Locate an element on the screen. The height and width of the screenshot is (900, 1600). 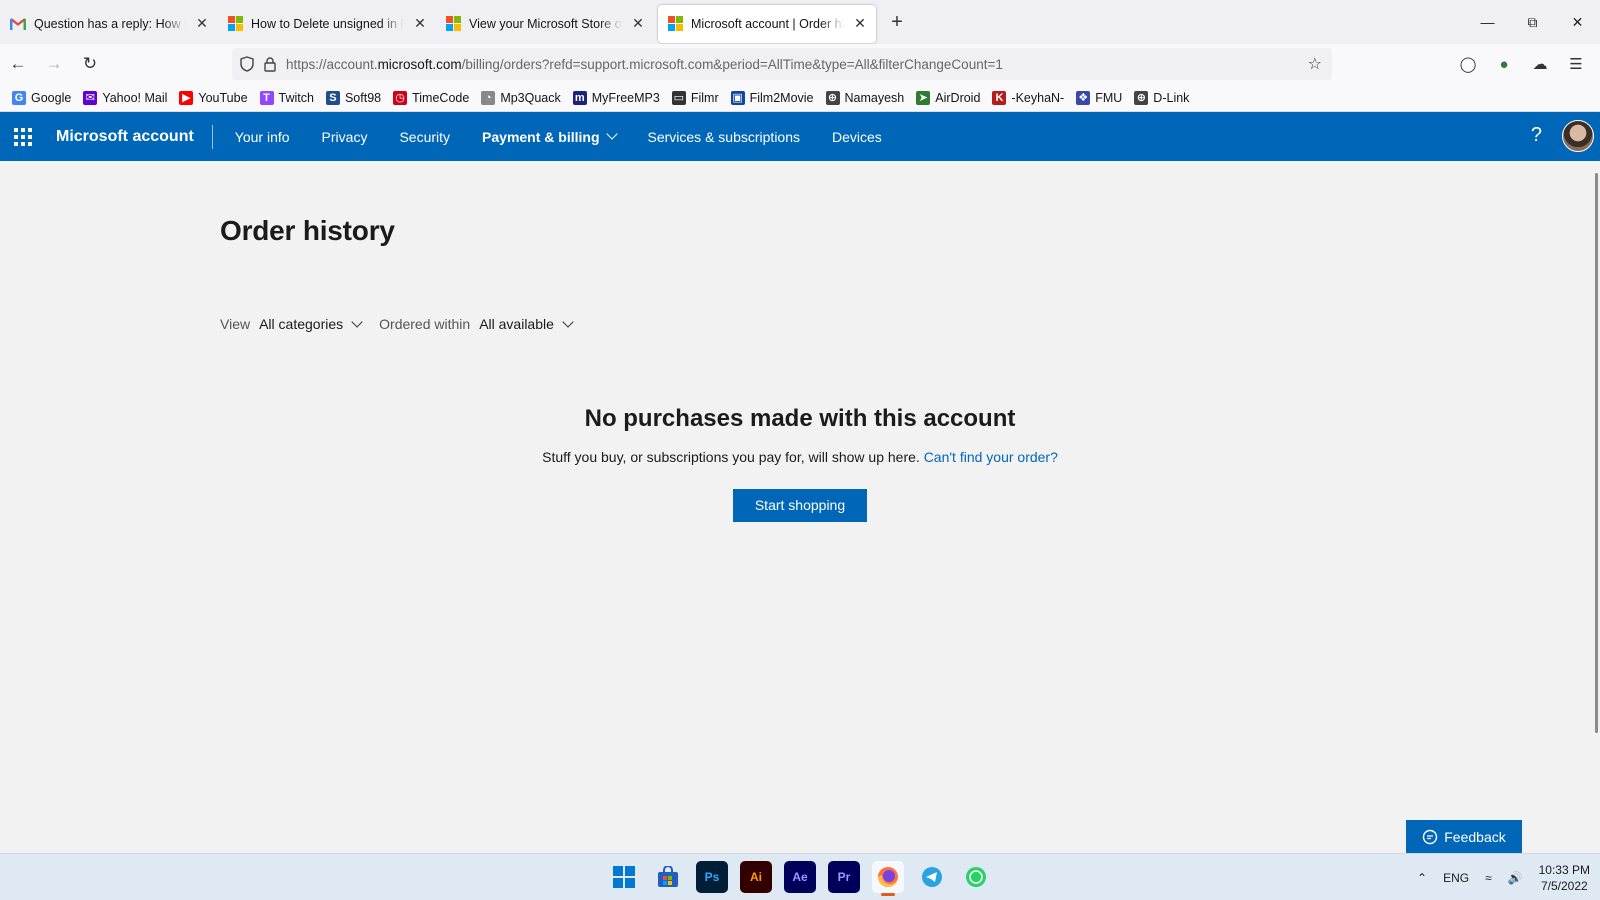
close-window-icon: ✕ is located at coordinates (1577, 22).